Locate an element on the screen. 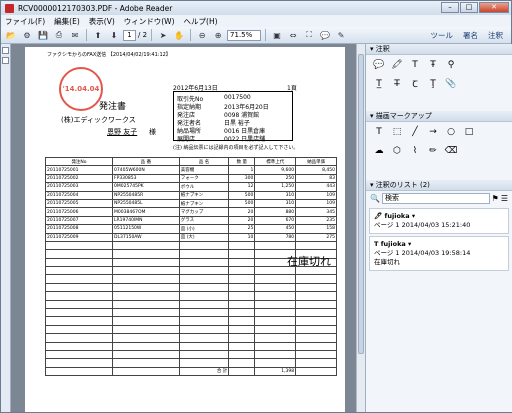 Image resolution: width=512 pixels, height=413 pixels. callout-icon: ⬚ is located at coordinates (397, 131).